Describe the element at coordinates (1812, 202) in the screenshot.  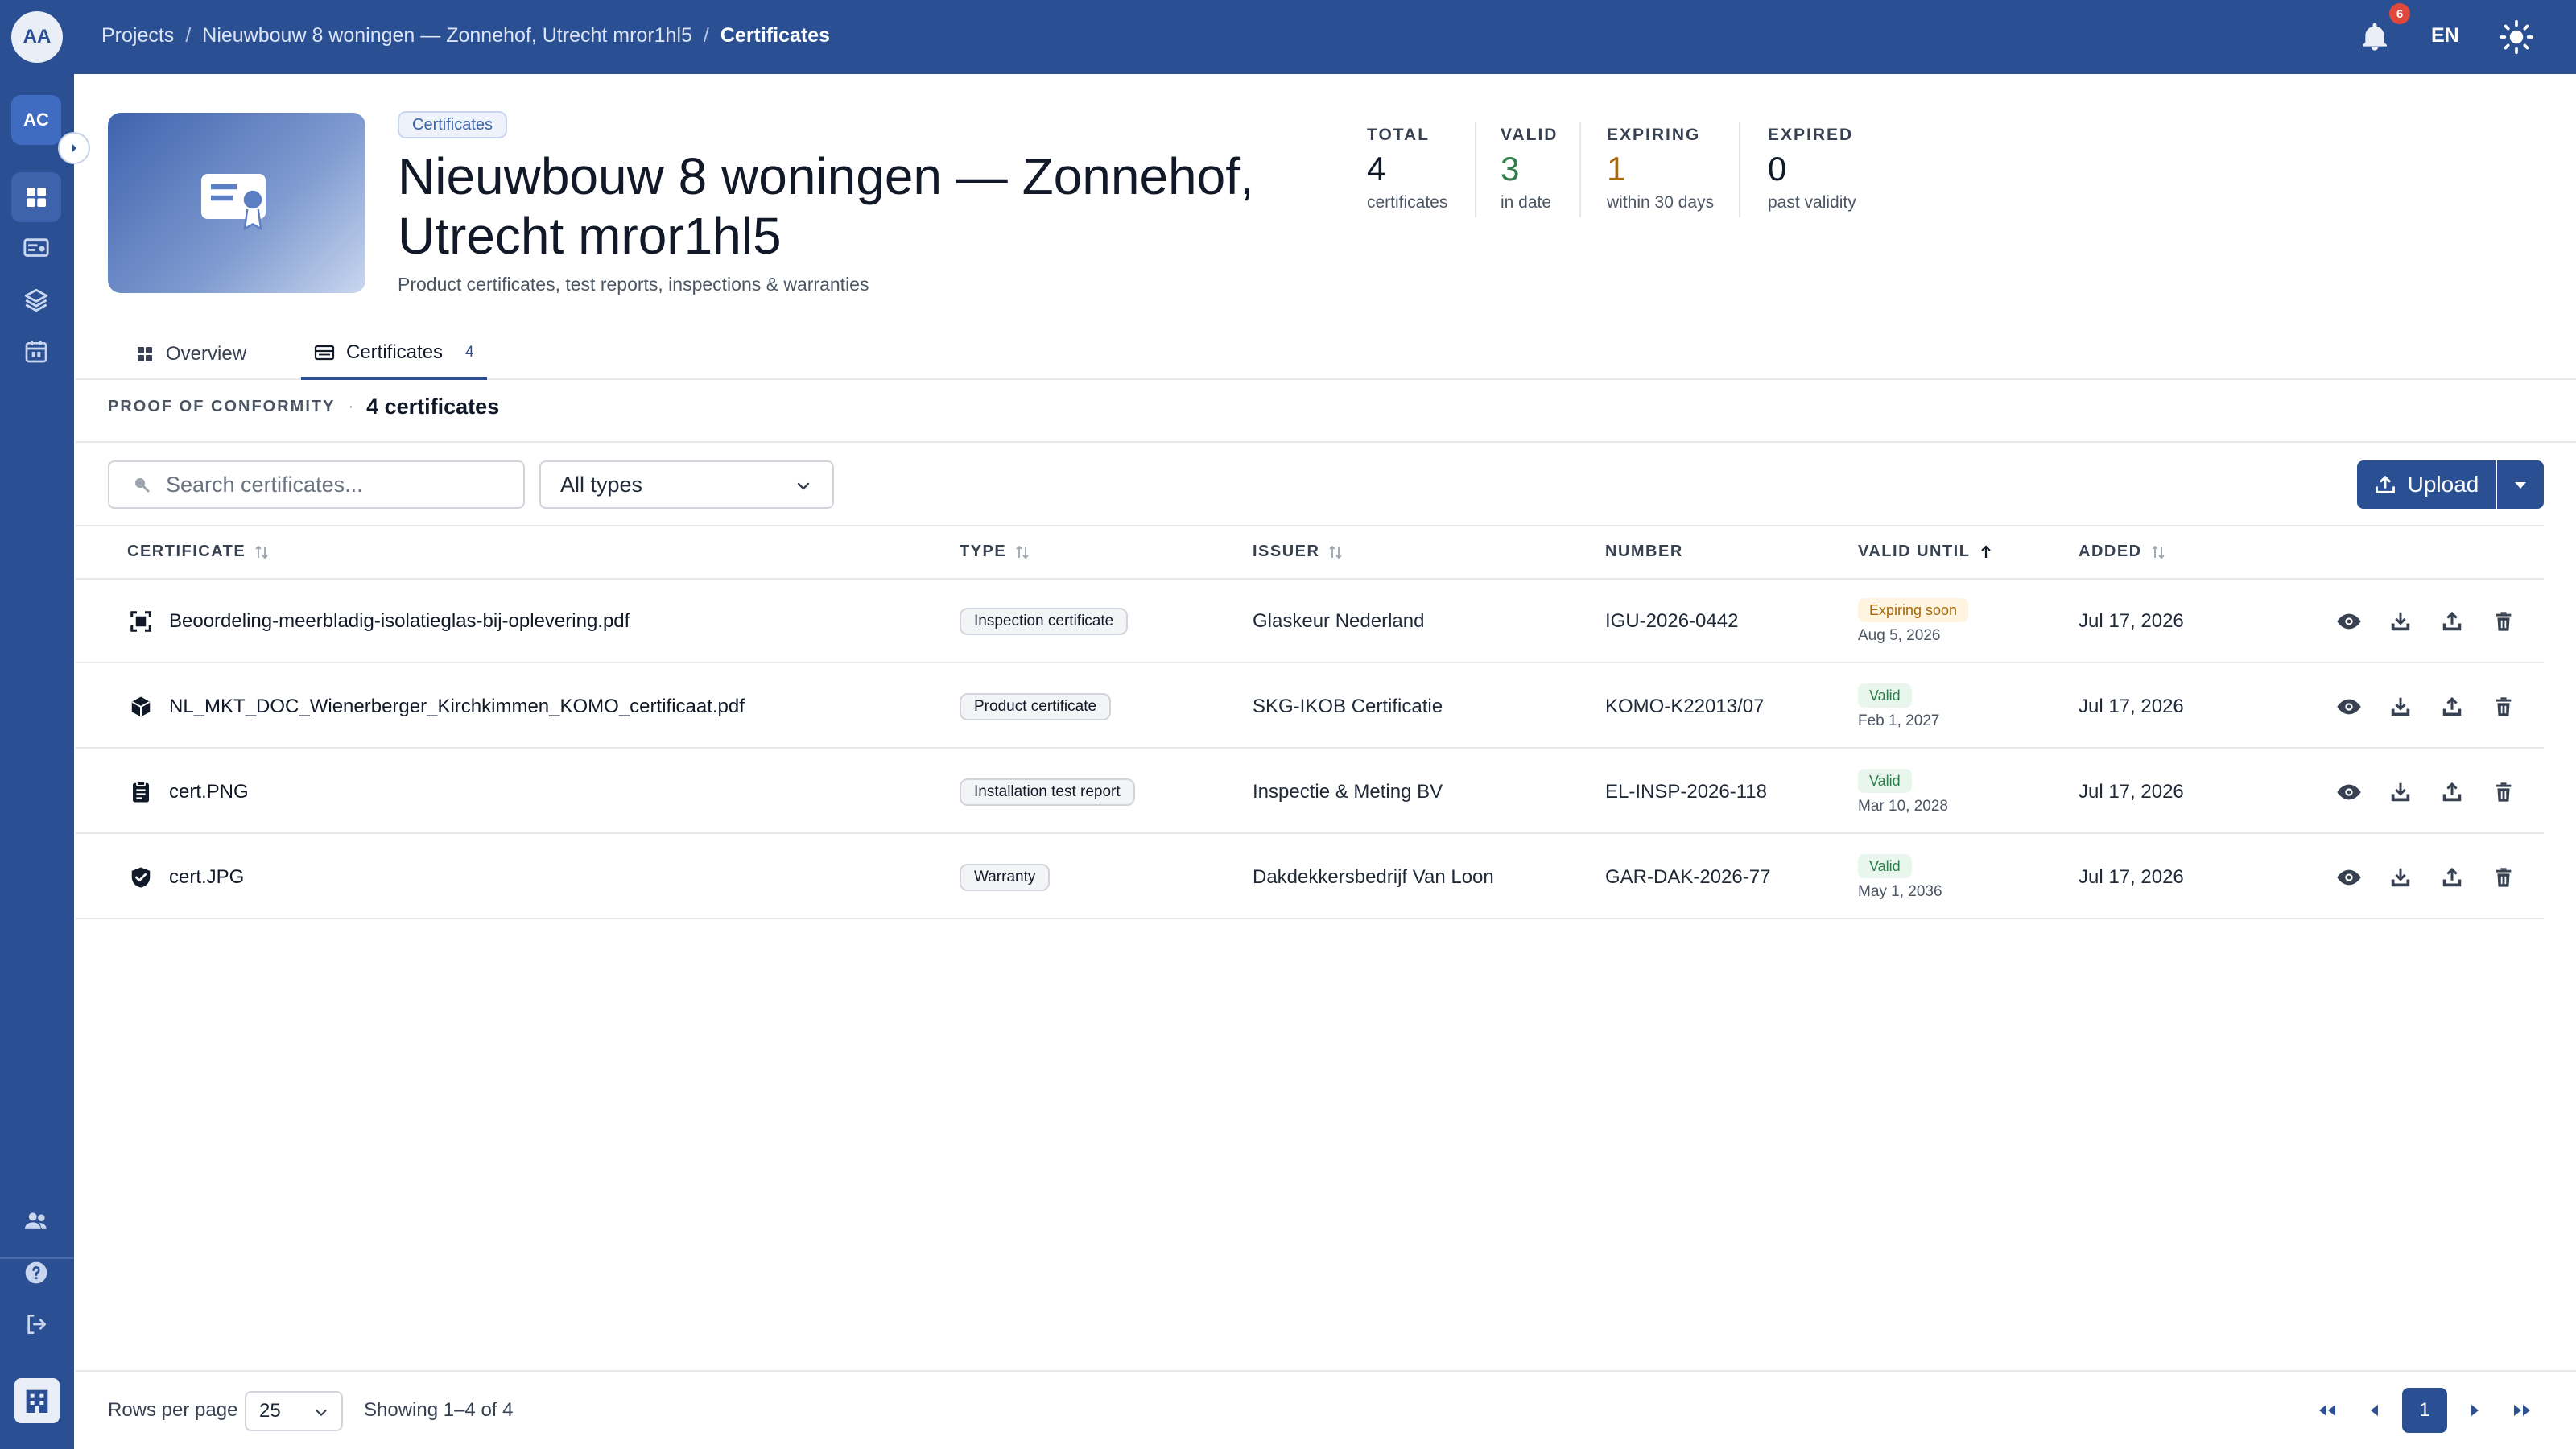
I see `stat-sublabel: past validity` at that location.